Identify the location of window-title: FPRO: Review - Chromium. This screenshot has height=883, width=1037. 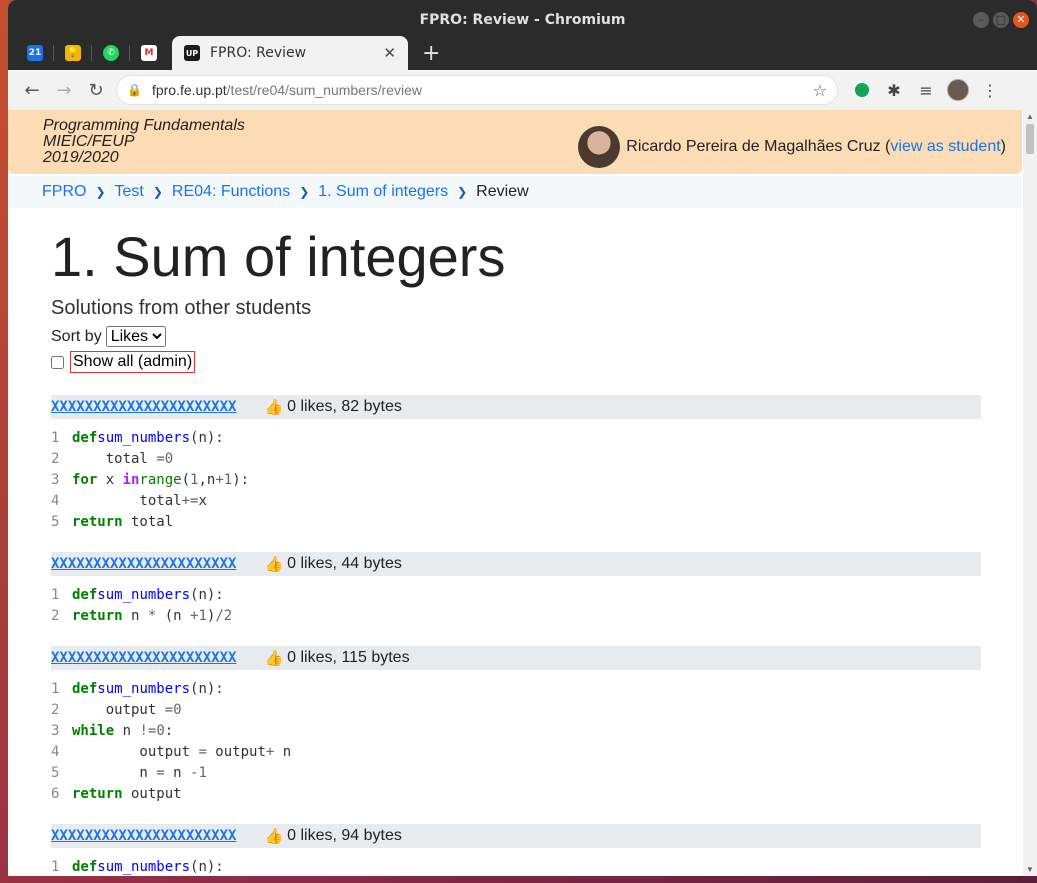
(522, 20).